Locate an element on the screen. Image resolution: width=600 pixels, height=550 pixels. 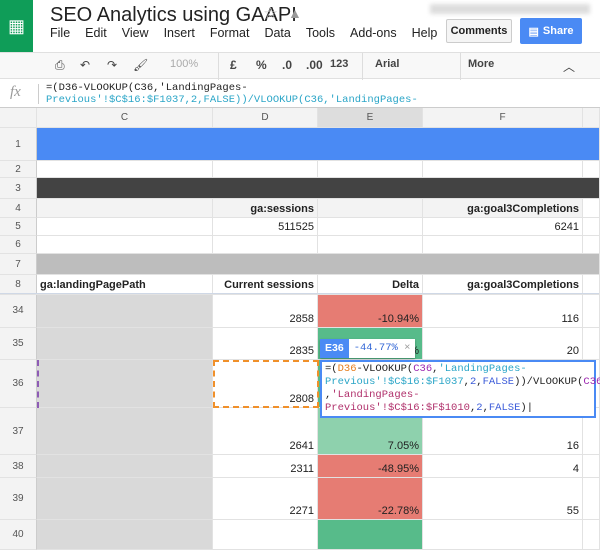
cell-C5 is located at coordinates (125, 227).